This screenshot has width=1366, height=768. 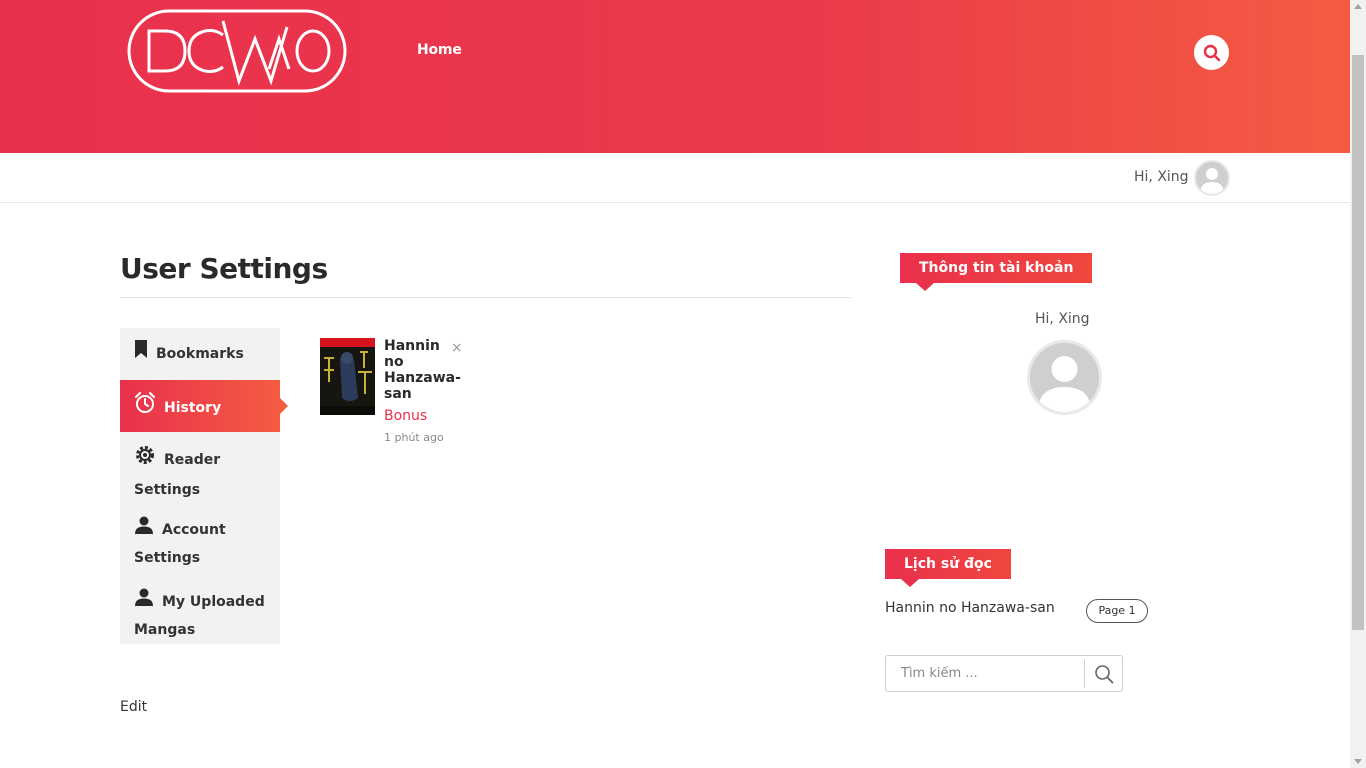 I want to click on sidebar-search-form, so click(x=1004, y=673).